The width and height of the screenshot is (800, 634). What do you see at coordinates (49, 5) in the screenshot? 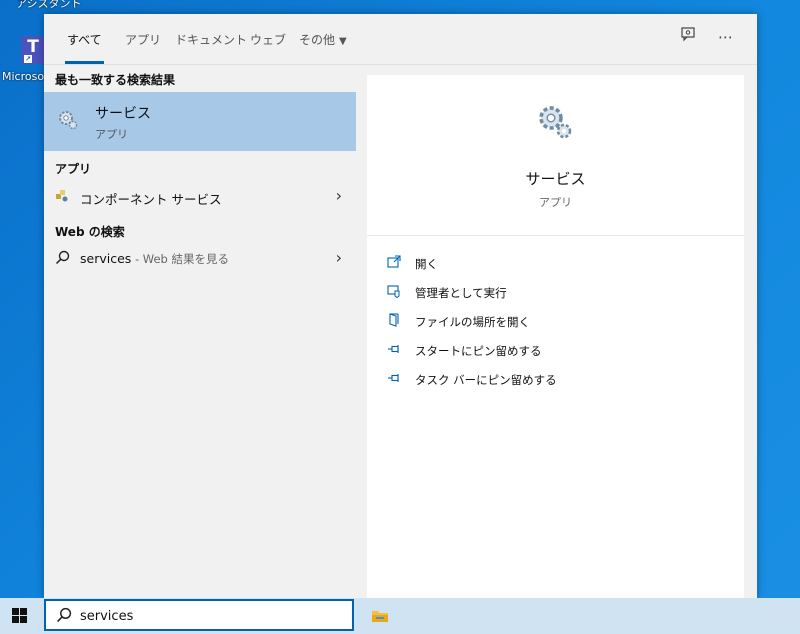
I see `desktop-icon-label-top: アシスタント` at bounding box center [49, 5].